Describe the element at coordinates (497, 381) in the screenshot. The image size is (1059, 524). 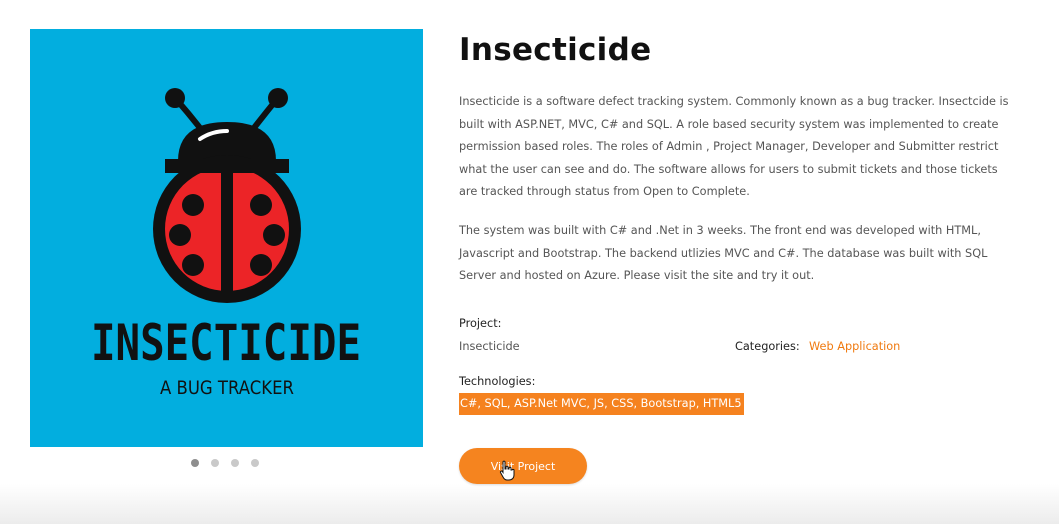
I see `technologies-label: Technologies:` at that location.